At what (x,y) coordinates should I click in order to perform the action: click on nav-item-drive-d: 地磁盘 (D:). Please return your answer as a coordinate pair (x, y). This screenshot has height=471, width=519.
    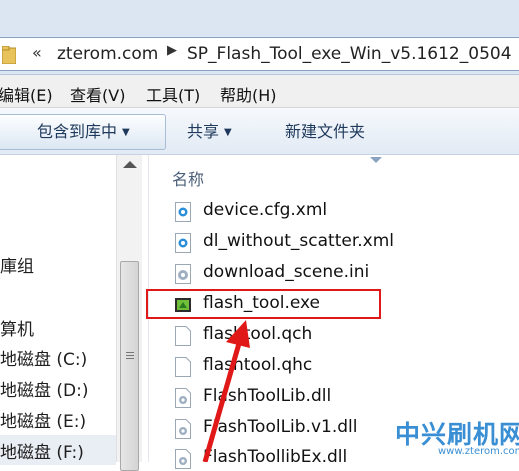
    Looking at the image, I should click on (44, 388).